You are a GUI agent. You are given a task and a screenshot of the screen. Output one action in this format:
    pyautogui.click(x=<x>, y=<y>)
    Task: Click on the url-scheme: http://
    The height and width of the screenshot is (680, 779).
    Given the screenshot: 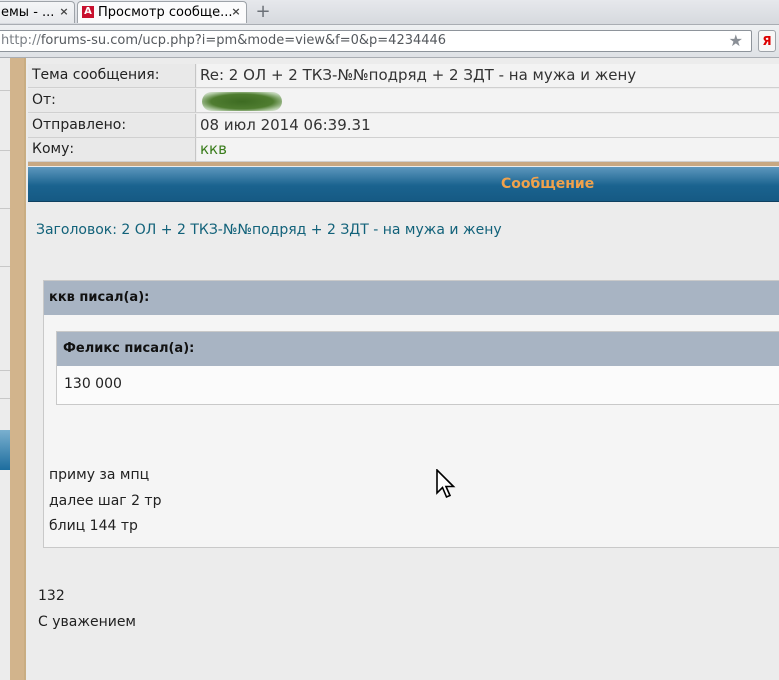 What is the action you would take?
    pyautogui.click(x=21, y=40)
    